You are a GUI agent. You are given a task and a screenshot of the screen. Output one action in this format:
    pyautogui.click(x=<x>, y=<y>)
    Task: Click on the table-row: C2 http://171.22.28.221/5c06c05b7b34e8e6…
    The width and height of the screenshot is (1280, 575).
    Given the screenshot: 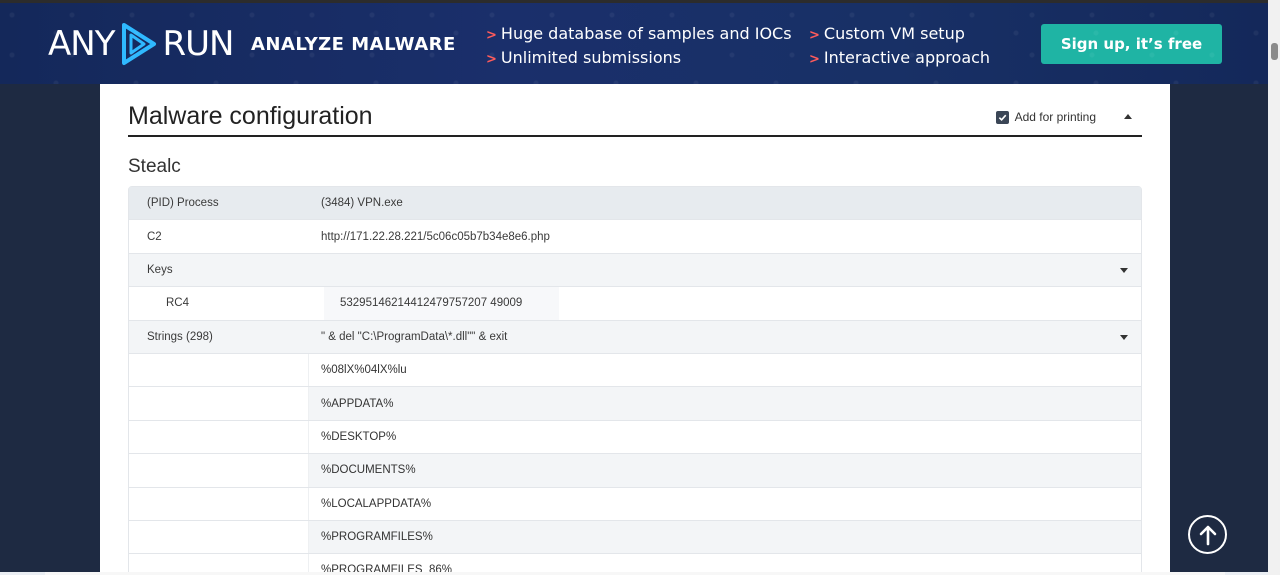 What is the action you would take?
    pyautogui.click(x=635, y=237)
    